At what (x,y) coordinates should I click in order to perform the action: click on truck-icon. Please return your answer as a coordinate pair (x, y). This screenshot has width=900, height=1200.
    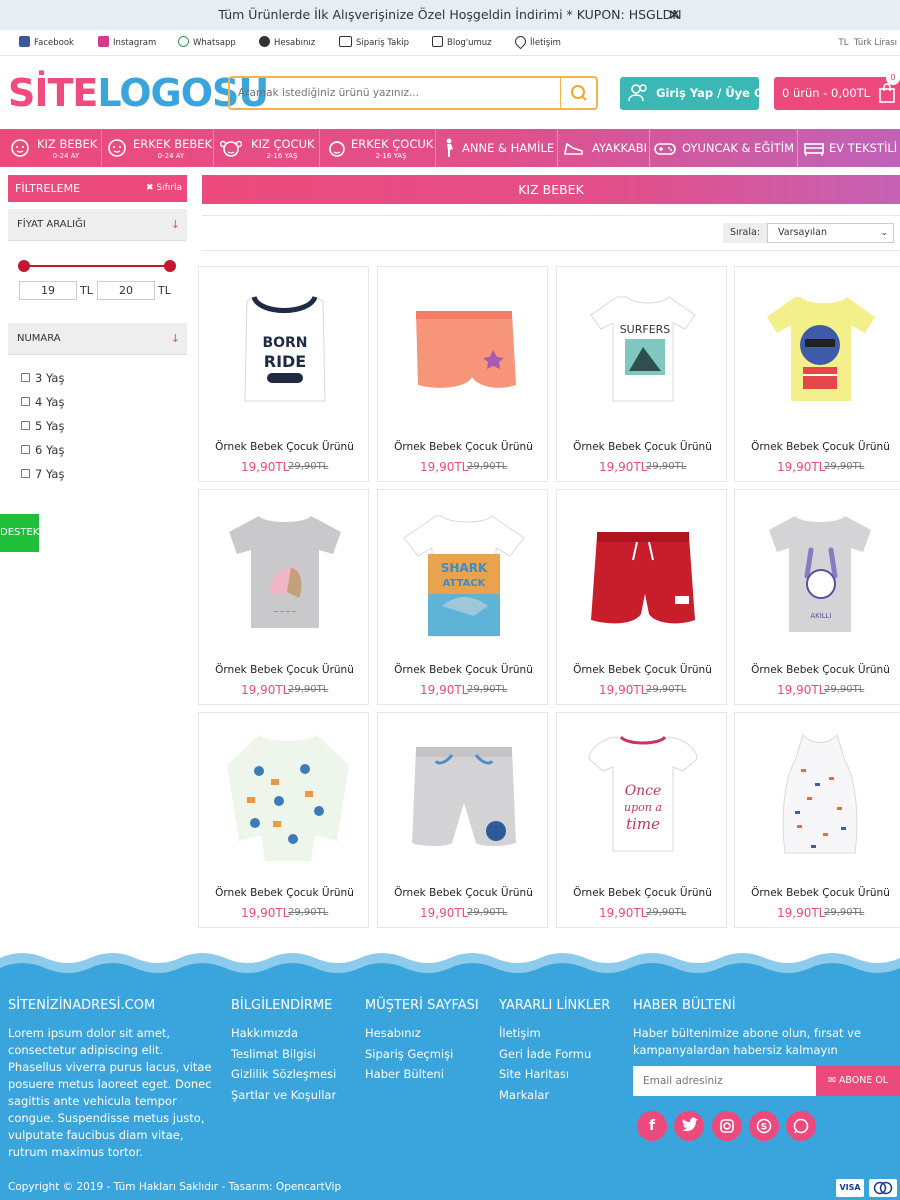
    Looking at the image, I should click on (345, 41).